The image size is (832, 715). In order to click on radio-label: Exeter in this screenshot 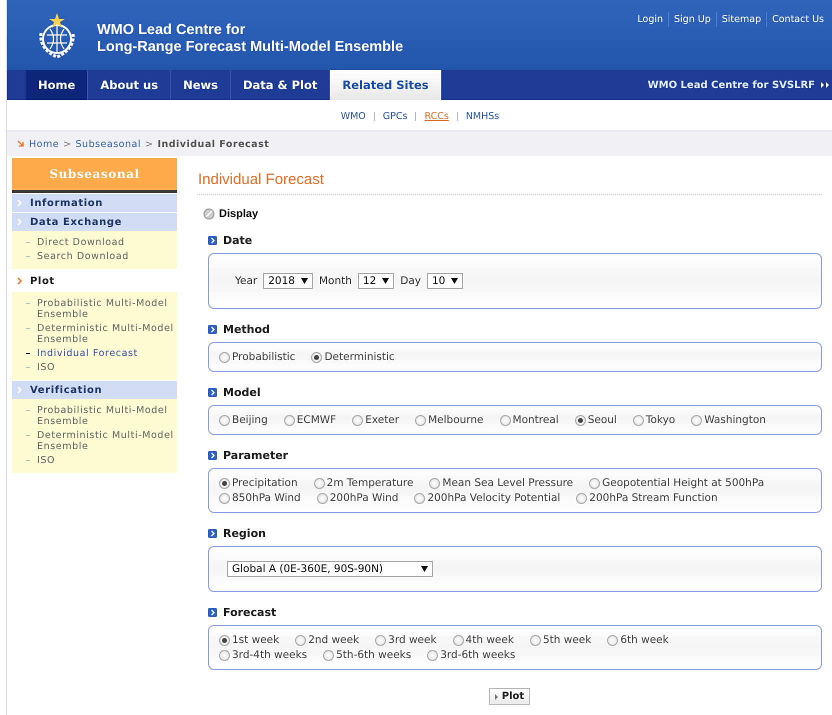, I will do `click(382, 420)`.